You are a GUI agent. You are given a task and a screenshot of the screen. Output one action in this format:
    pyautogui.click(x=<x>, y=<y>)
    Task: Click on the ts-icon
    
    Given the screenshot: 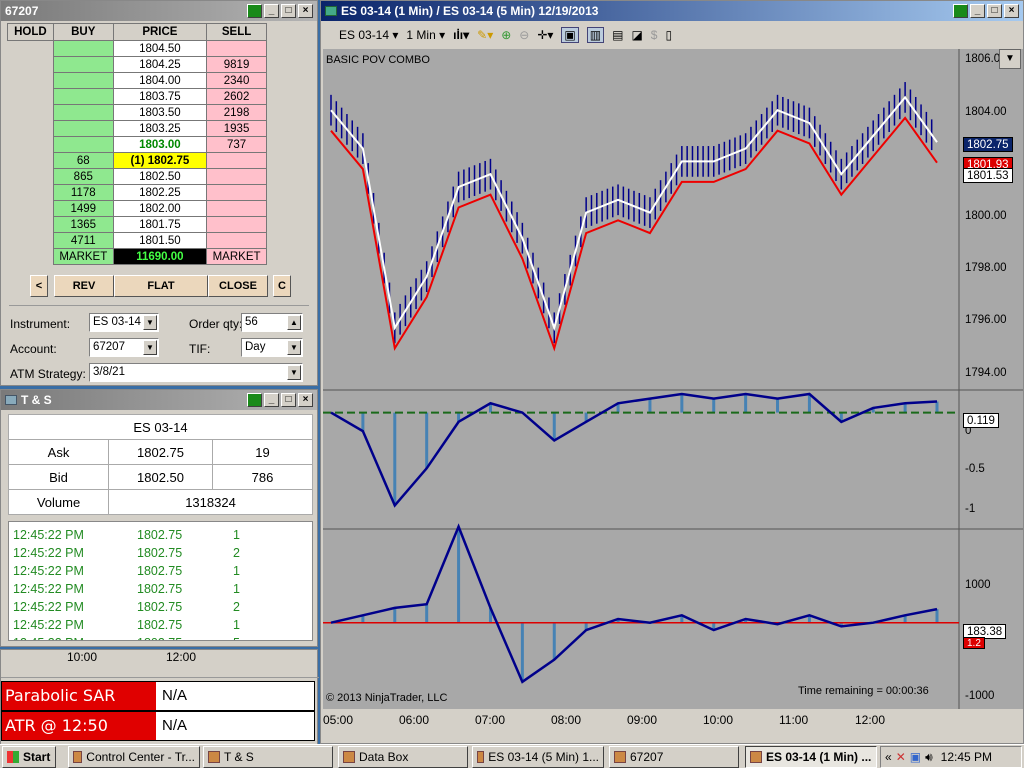 What is the action you would take?
    pyautogui.click(x=11, y=400)
    